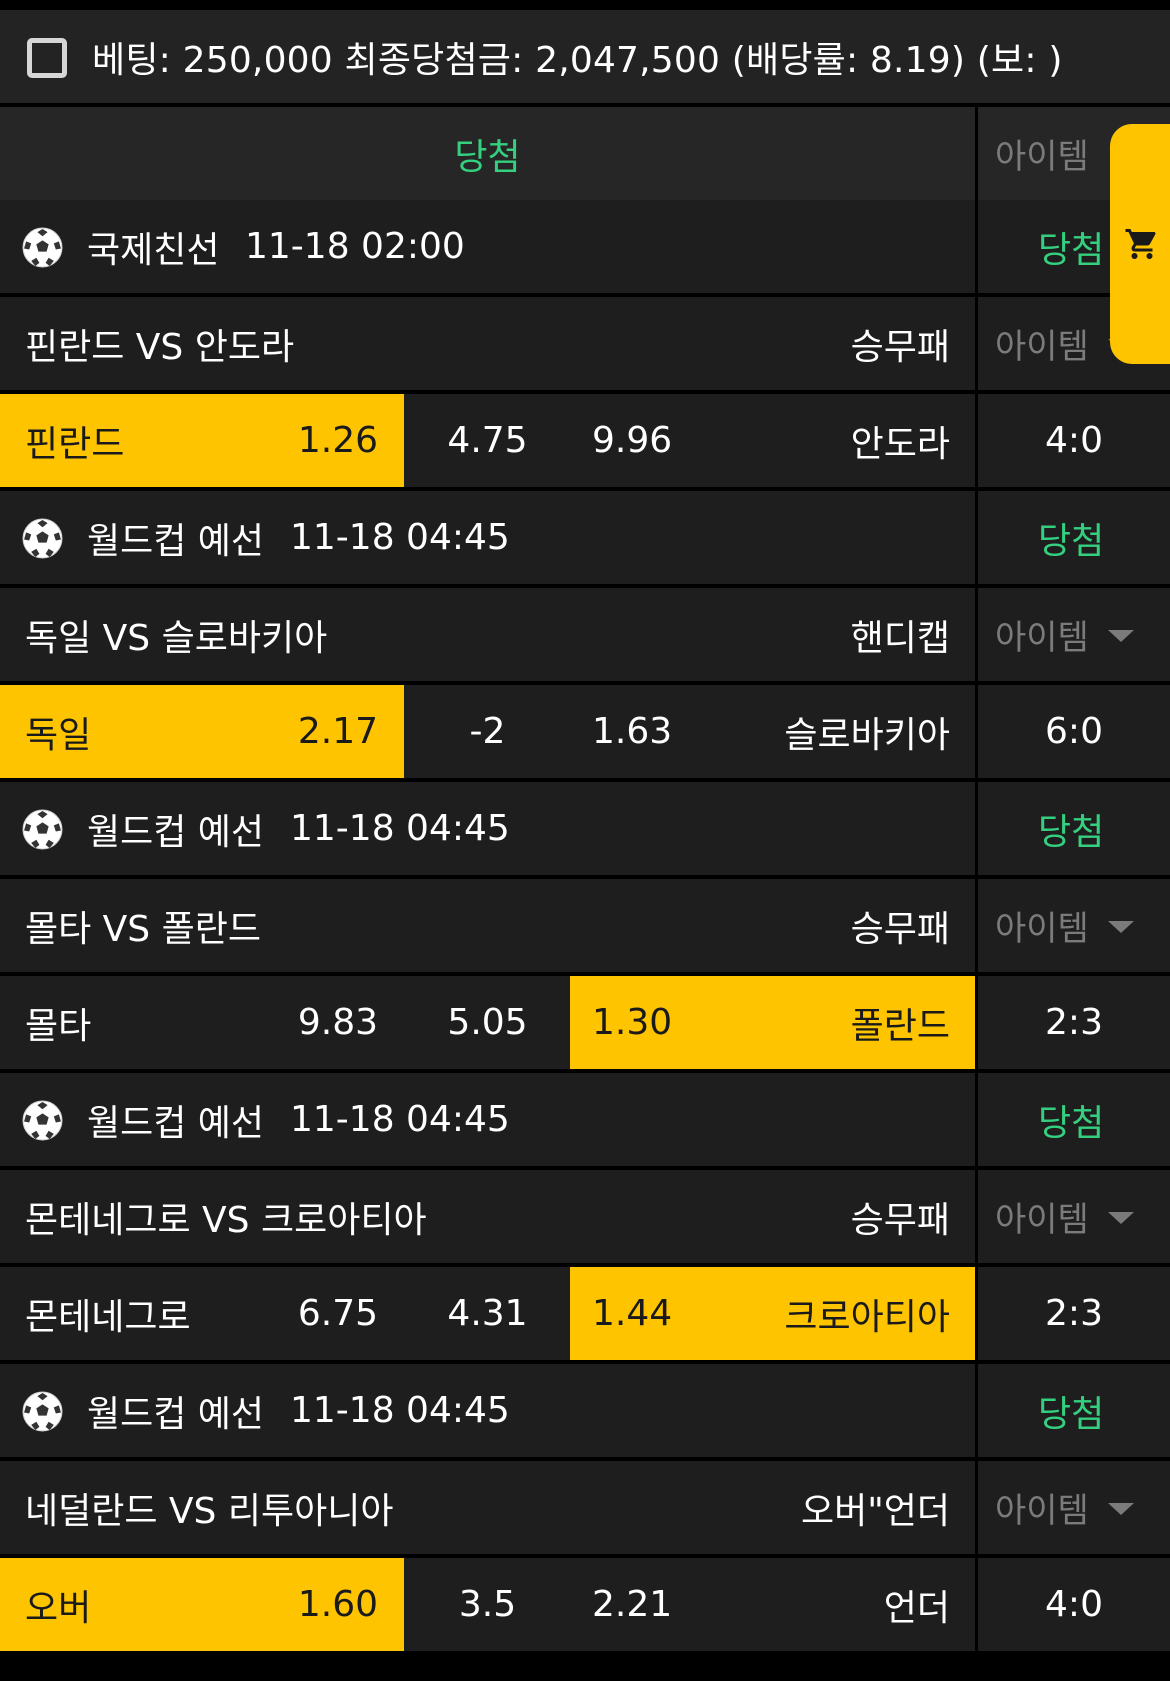  What do you see at coordinates (875, 1511) in the screenshot?
I see `bet-type: 오버"언더` at bounding box center [875, 1511].